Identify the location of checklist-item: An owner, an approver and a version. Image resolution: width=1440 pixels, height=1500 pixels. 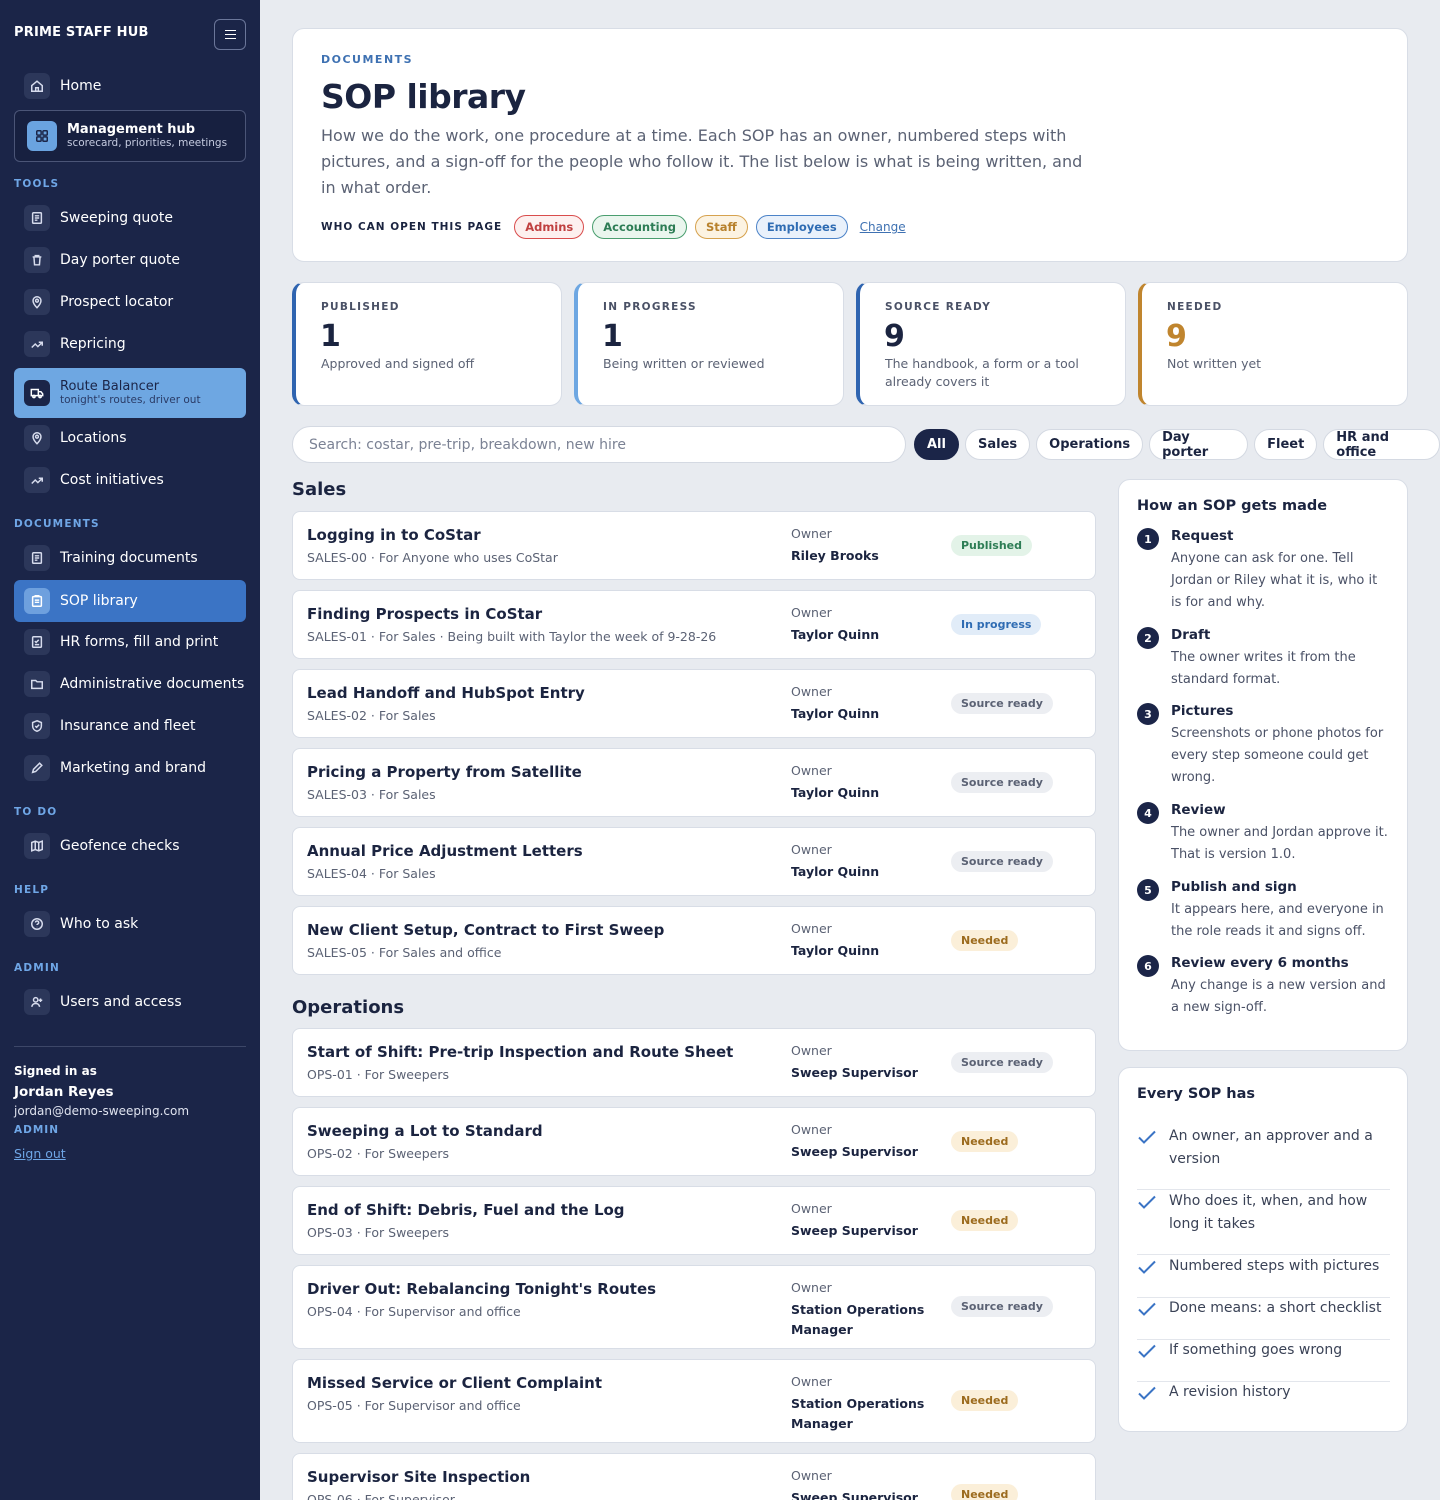
(1263, 1157).